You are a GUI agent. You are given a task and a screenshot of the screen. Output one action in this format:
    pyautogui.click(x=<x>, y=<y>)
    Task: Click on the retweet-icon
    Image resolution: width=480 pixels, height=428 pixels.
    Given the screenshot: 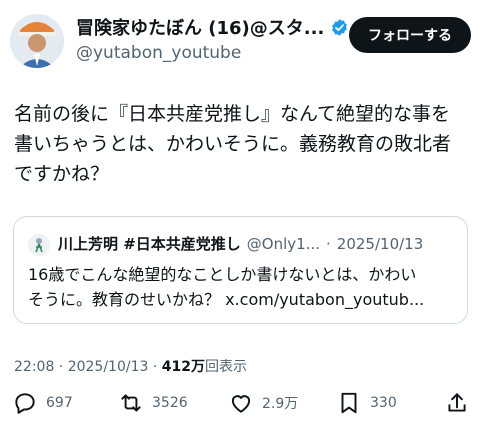 What is the action you would take?
    pyautogui.click(x=131, y=403)
    